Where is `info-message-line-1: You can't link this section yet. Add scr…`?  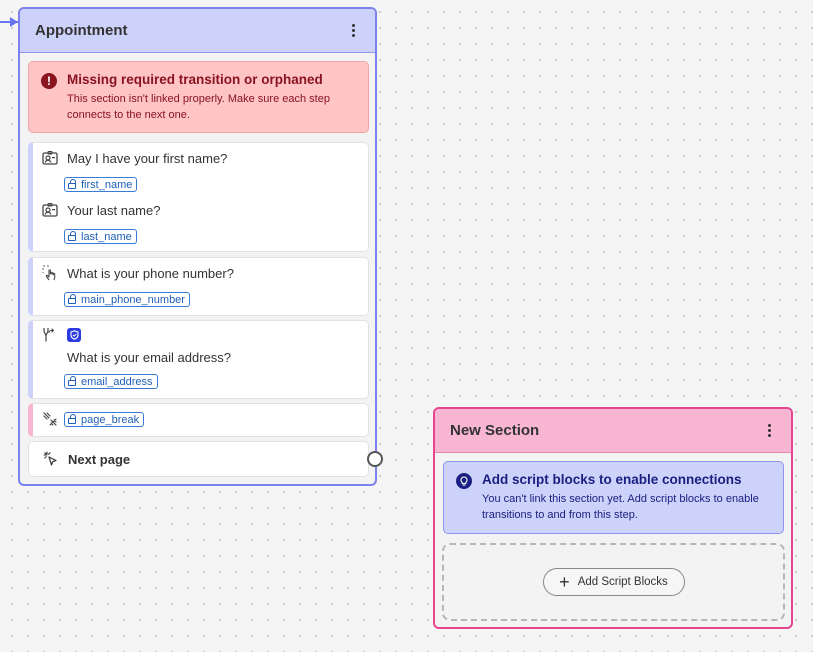
info-message-line-1: You can't link this section yet. Add scr… is located at coordinates (620, 499).